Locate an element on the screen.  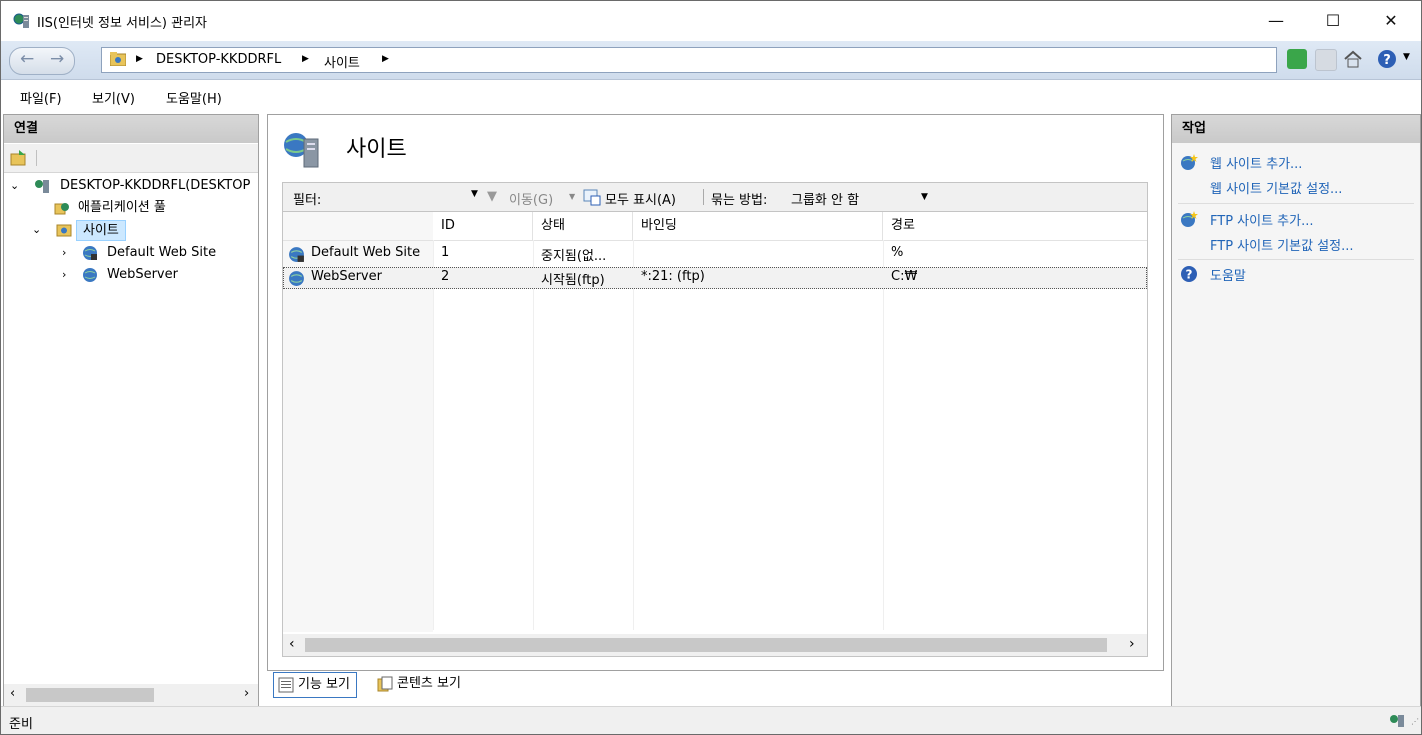
server-status-icon is located at coordinates (1397, 721).